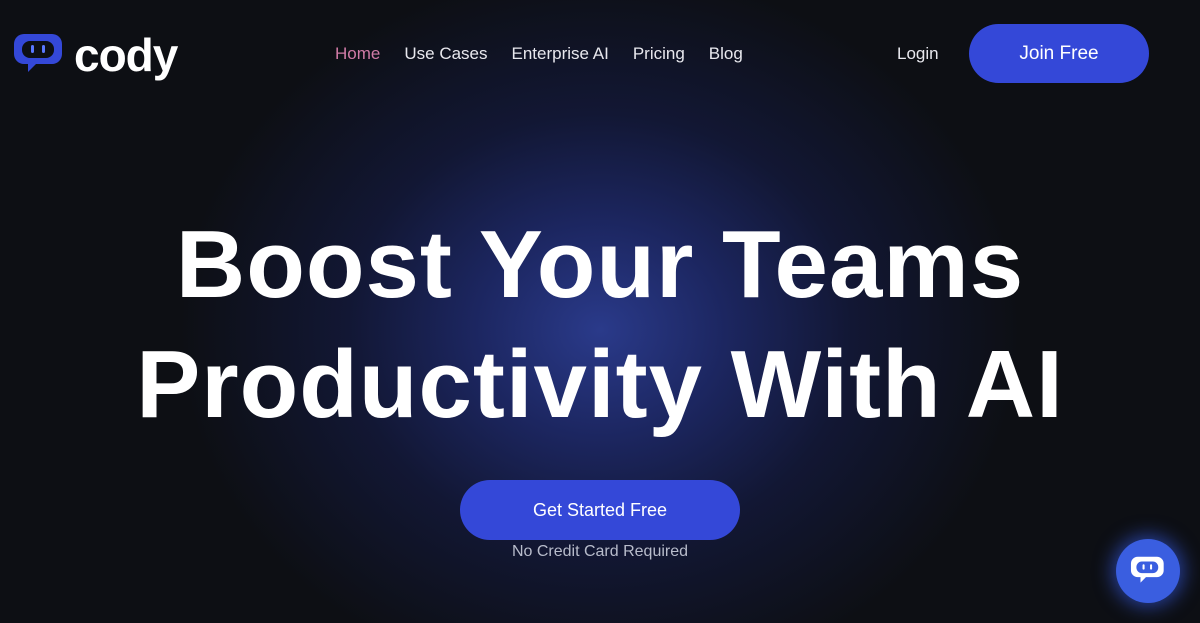  Describe the element at coordinates (560, 54) in the screenshot. I see `nav-item-enterprise-ai: Enterprise AI` at that location.